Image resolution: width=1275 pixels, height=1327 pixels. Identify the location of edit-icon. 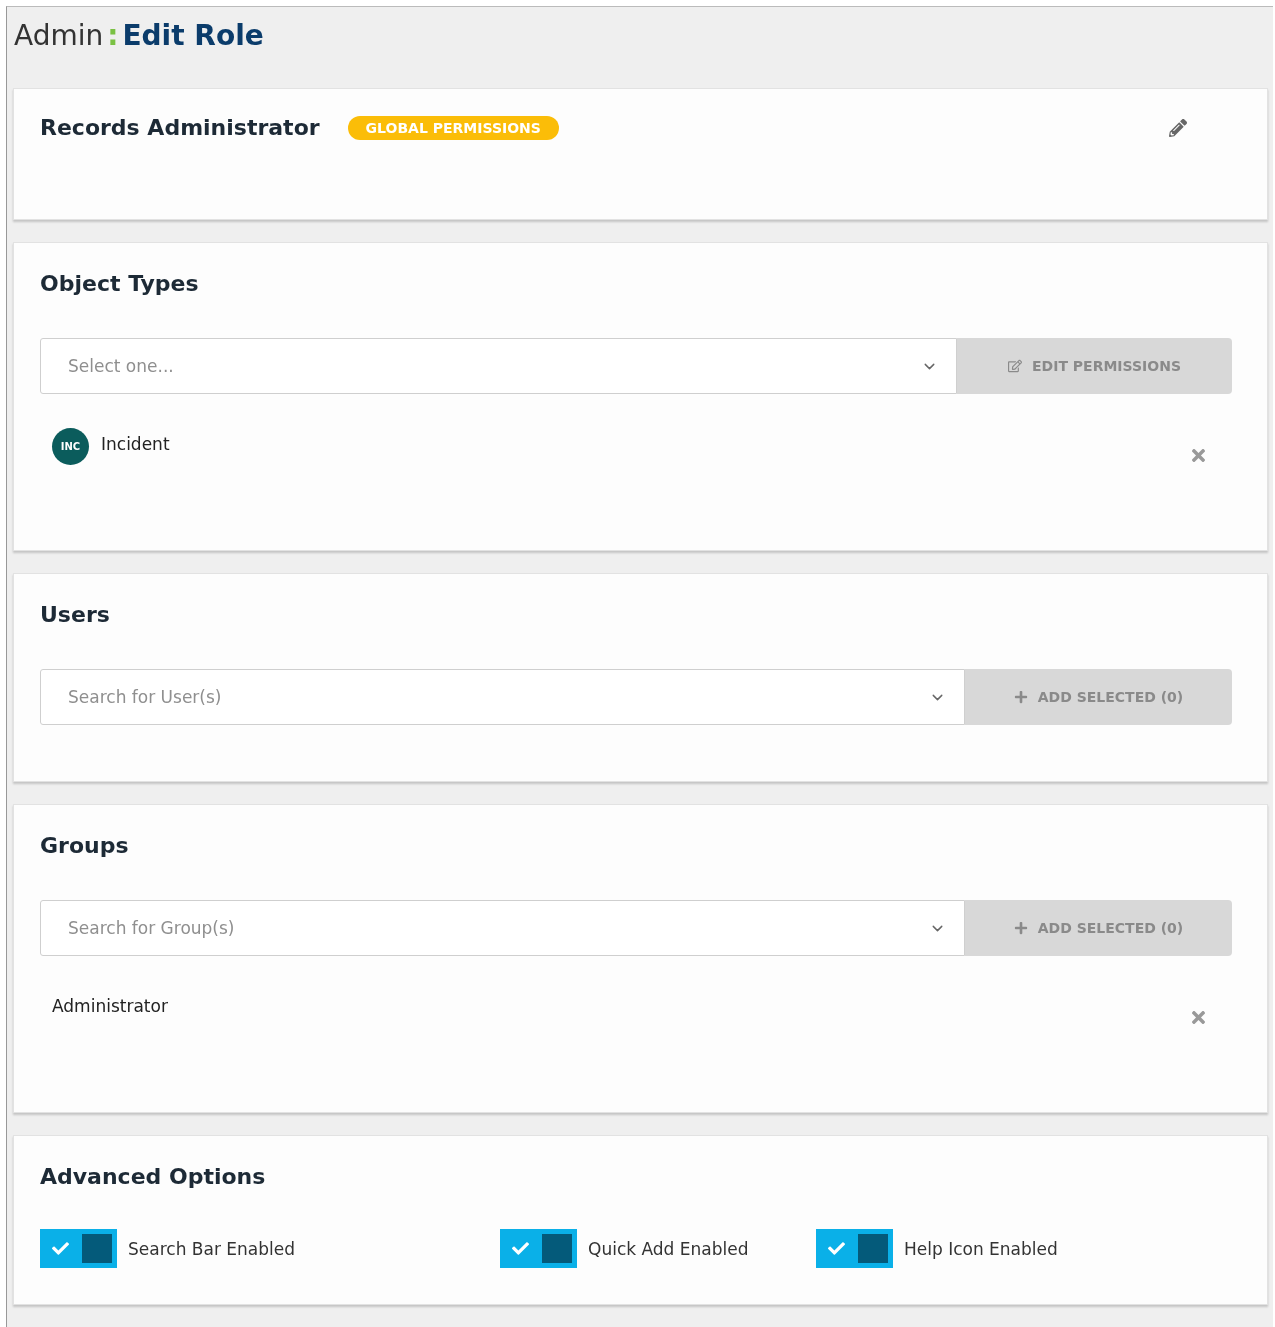
(1015, 366).